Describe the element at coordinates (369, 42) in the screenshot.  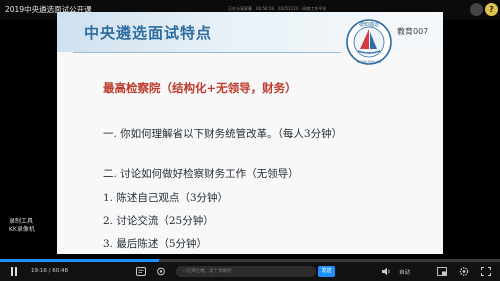
I see `qizhi-logo: 德知遴选 QIZHILINXUAN` at that location.